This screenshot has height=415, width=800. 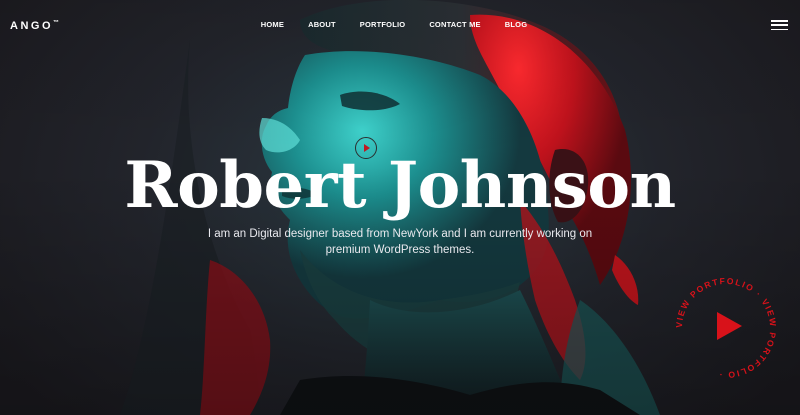 I want to click on nav-blog-link: BLOG, so click(x=516, y=24).